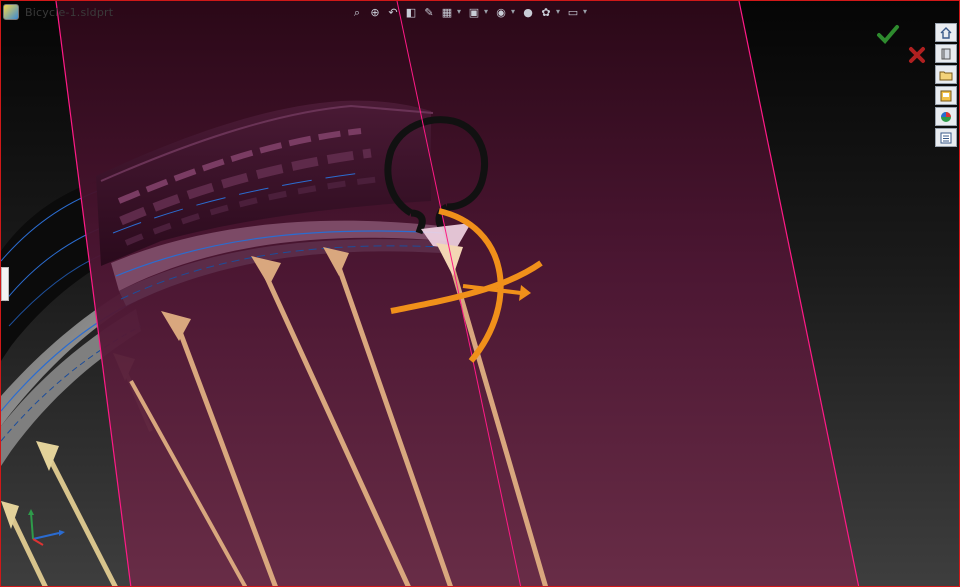 The height and width of the screenshot is (587, 960). I want to click on task-pane-tab-view-palette, so click(946, 95).